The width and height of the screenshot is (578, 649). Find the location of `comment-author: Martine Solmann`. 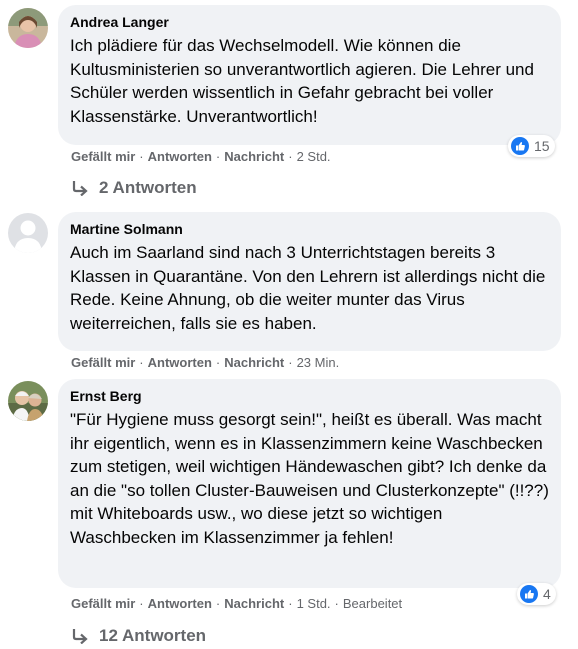

comment-author: Martine Solmann is located at coordinates (309, 229).